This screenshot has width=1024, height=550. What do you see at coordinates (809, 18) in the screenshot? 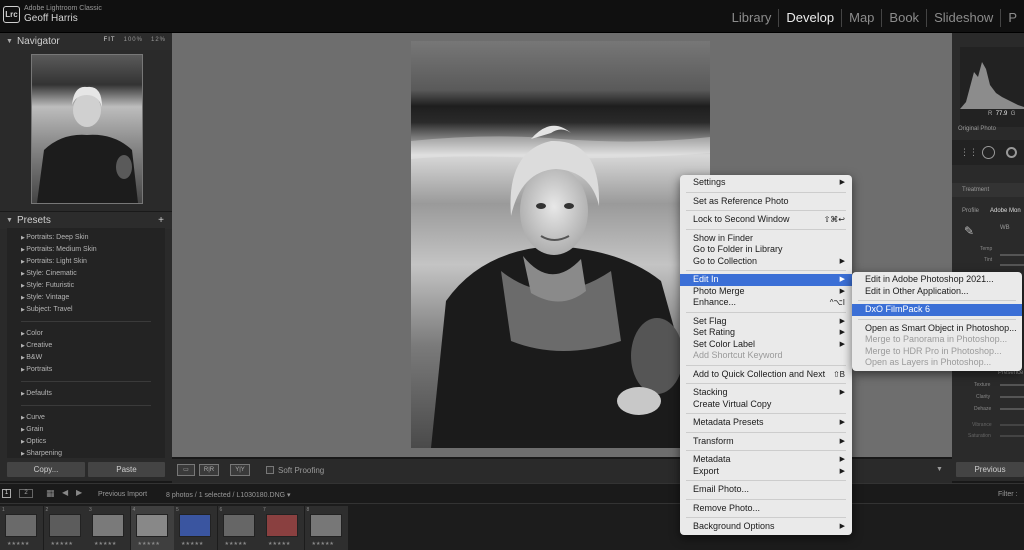
I see `module-develop: Develop` at bounding box center [809, 18].